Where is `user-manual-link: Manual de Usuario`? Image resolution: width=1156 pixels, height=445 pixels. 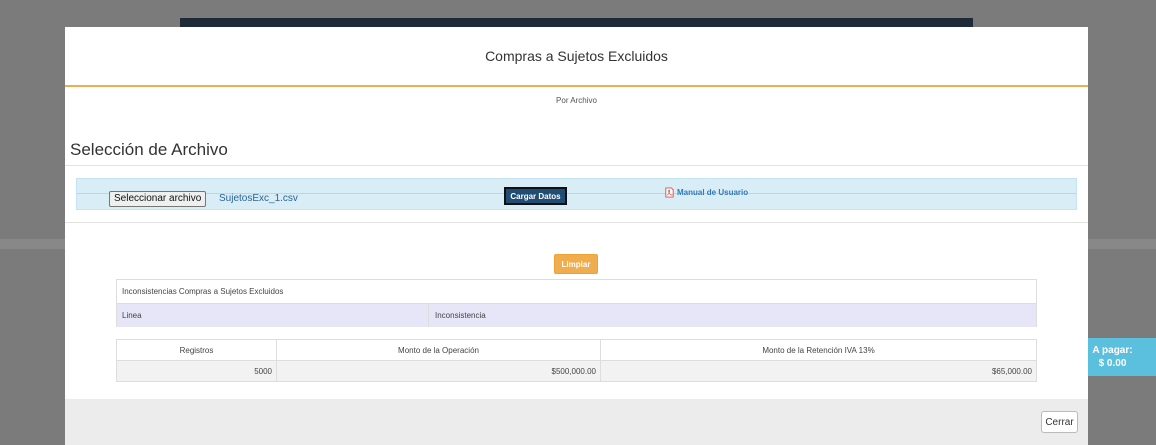 user-manual-link: Manual de Usuario is located at coordinates (706, 192).